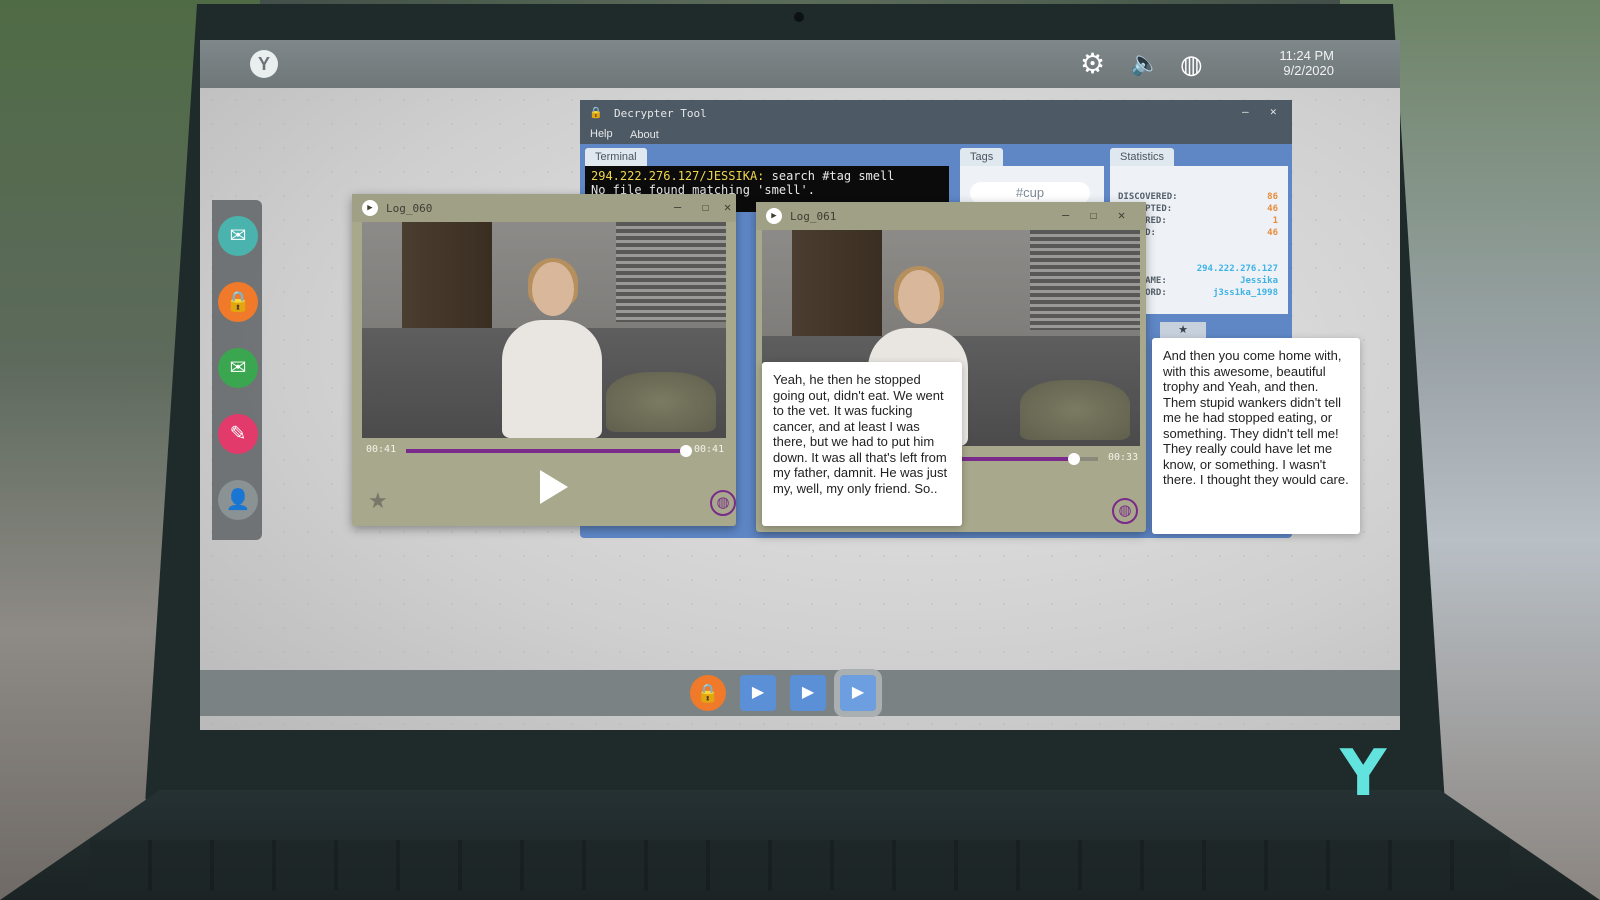  I want to click on menu-bar: Help About, so click(936, 135).